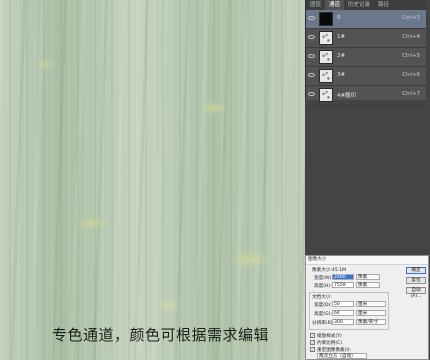  What do you see at coordinates (366, 57) in the screenshot?
I see `channel-row: 2# Ctrl+5` at bounding box center [366, 57].